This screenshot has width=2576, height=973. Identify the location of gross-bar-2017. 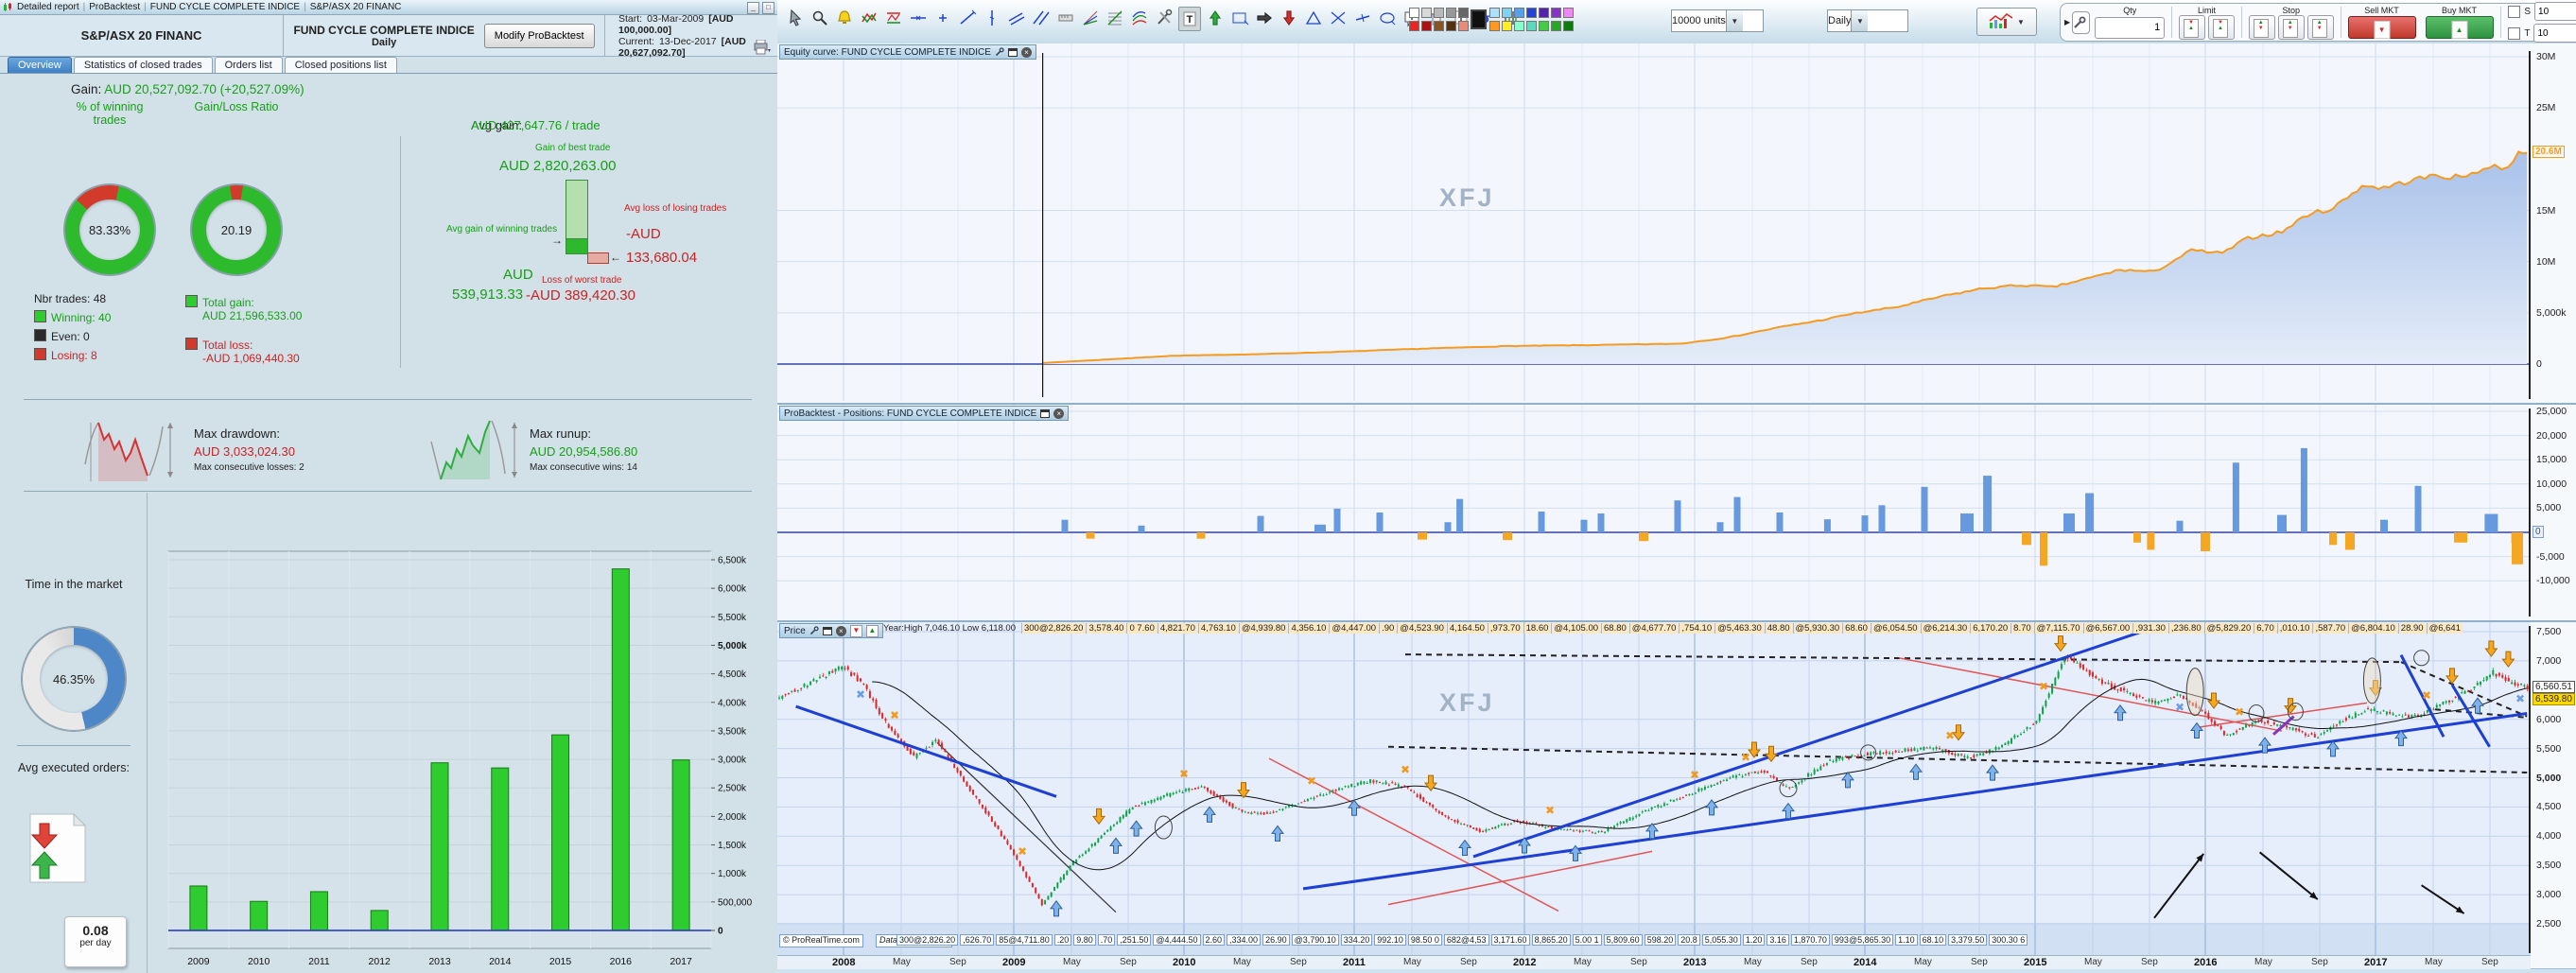
(680, 845).